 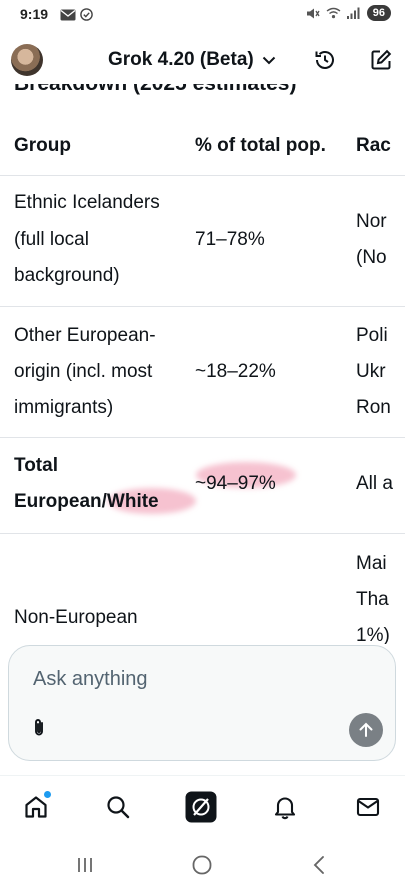 I want to click on paperclip-icon, so click(x=39, y=727).